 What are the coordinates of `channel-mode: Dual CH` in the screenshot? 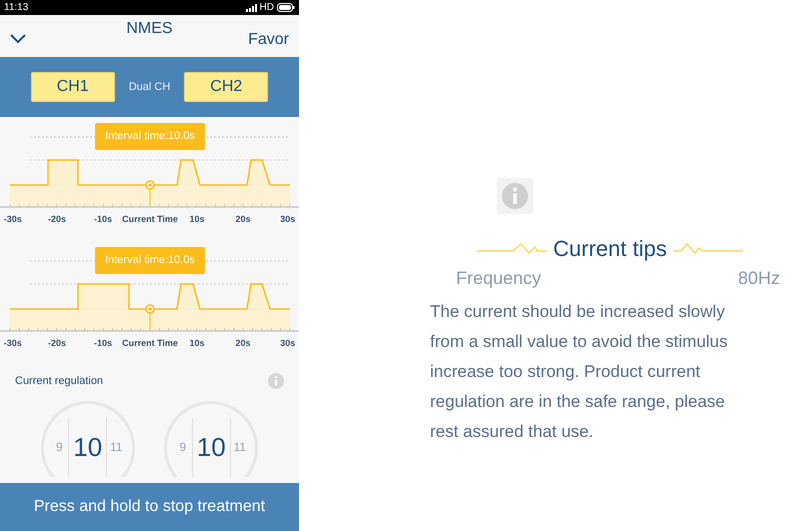 It's located at (149, 87).